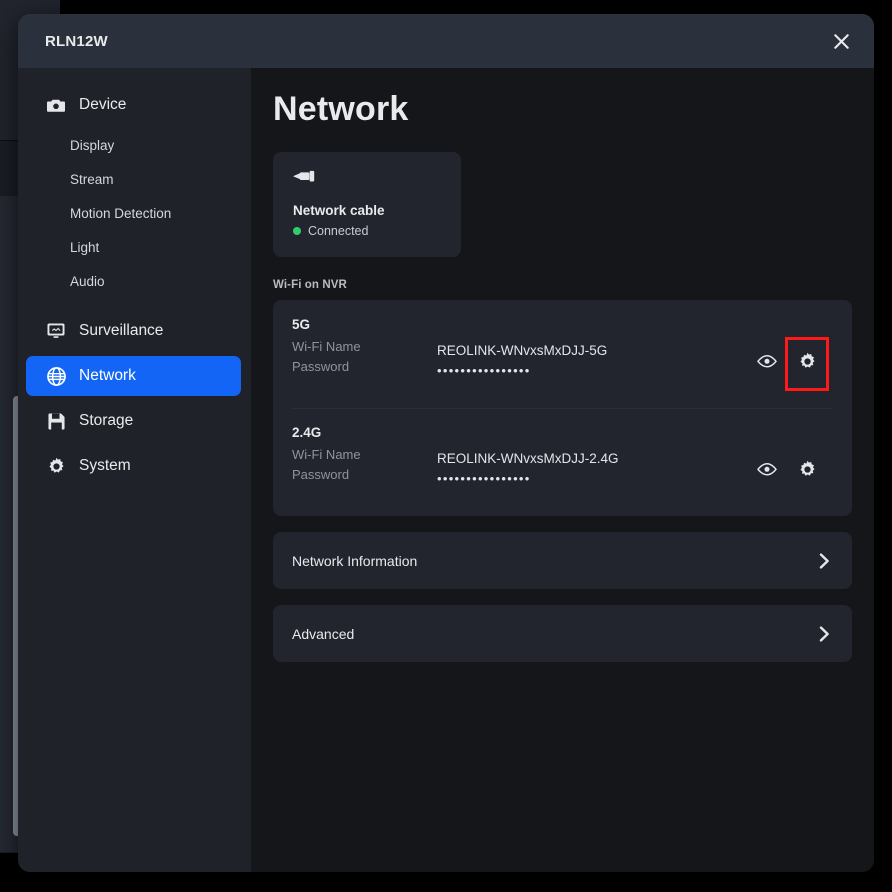 The image size is (892, 892). I want to click on sidebar-item-motion-detection: Motion Detection, so click(134, 213).